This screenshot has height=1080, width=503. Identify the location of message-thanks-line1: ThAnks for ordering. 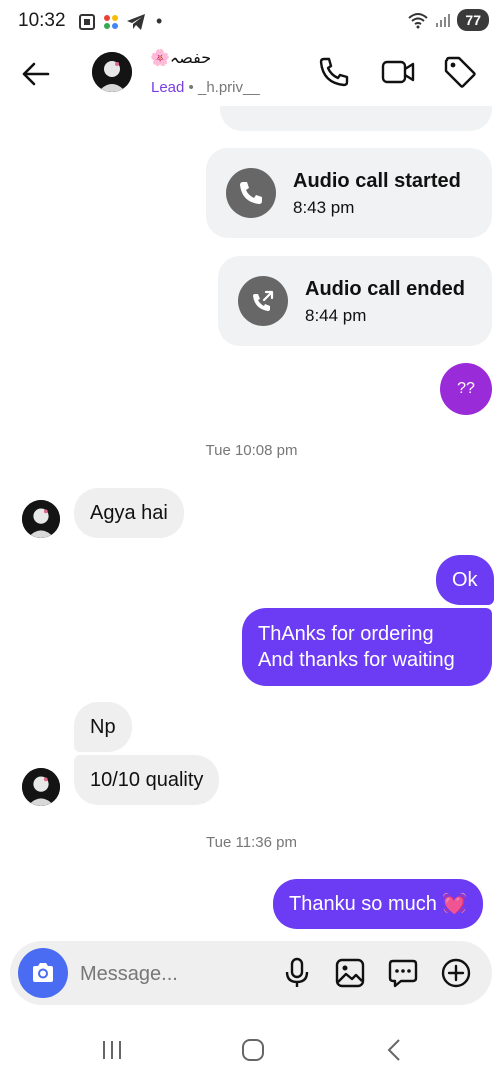
(346, 634).